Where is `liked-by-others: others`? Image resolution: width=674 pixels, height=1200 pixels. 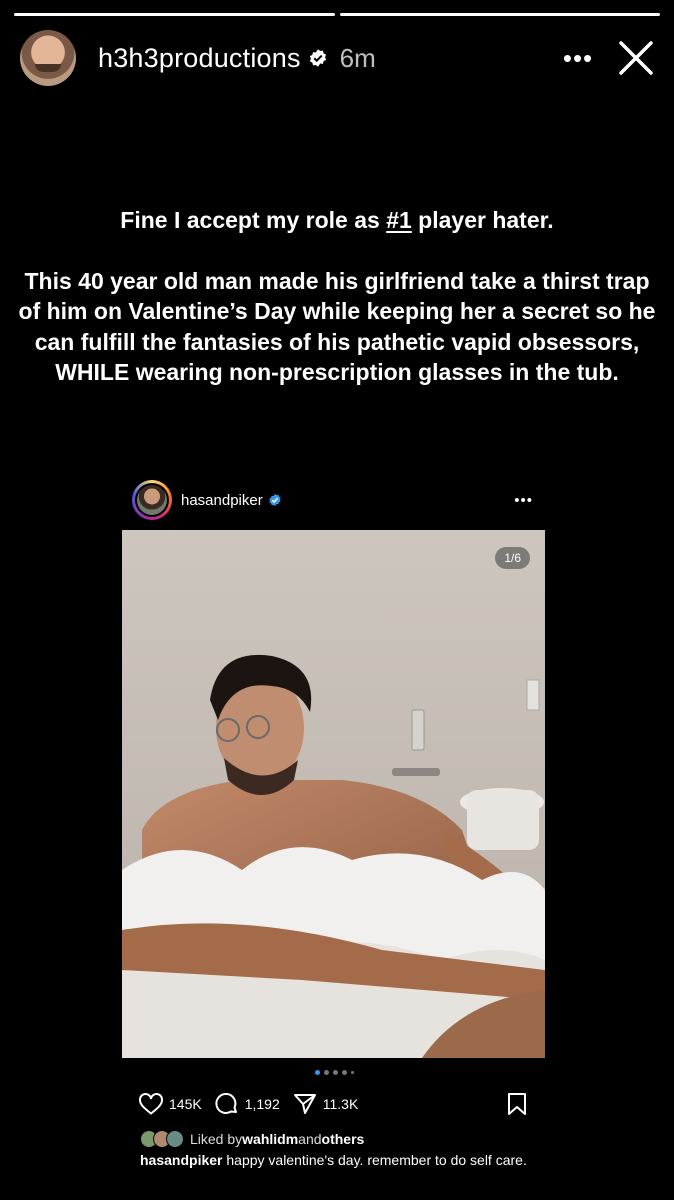 liked-by-others: others is located at coordinates (343, 1139).